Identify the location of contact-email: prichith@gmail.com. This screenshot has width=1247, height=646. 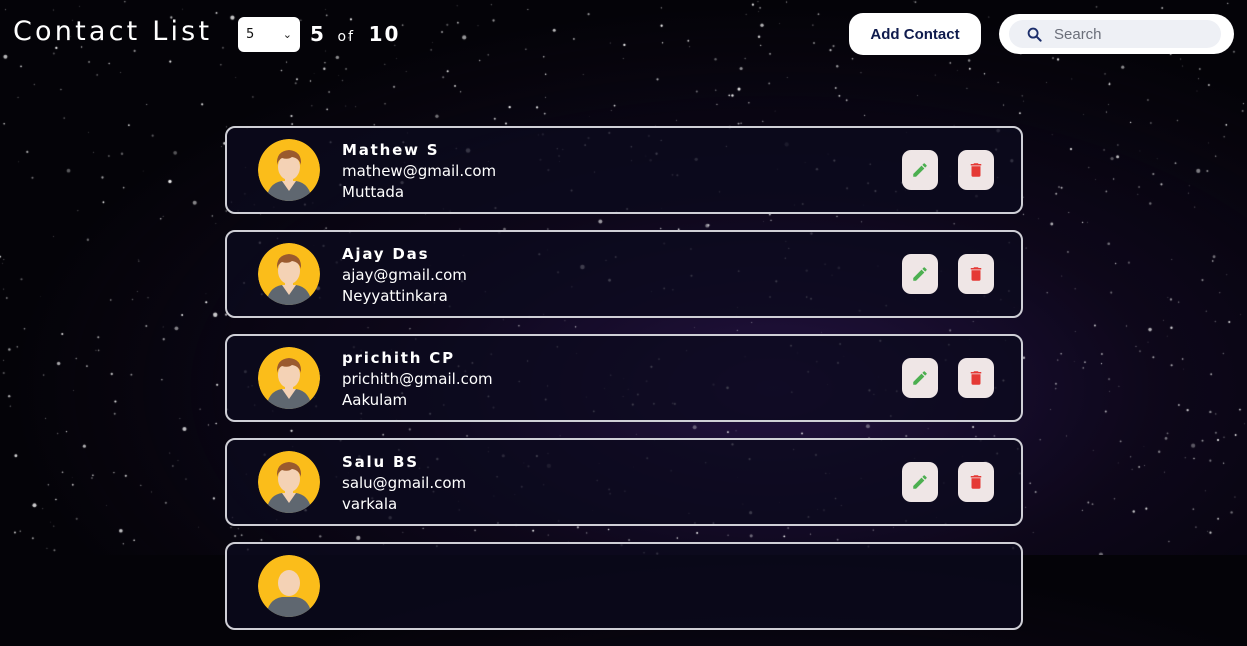
(417, 379).